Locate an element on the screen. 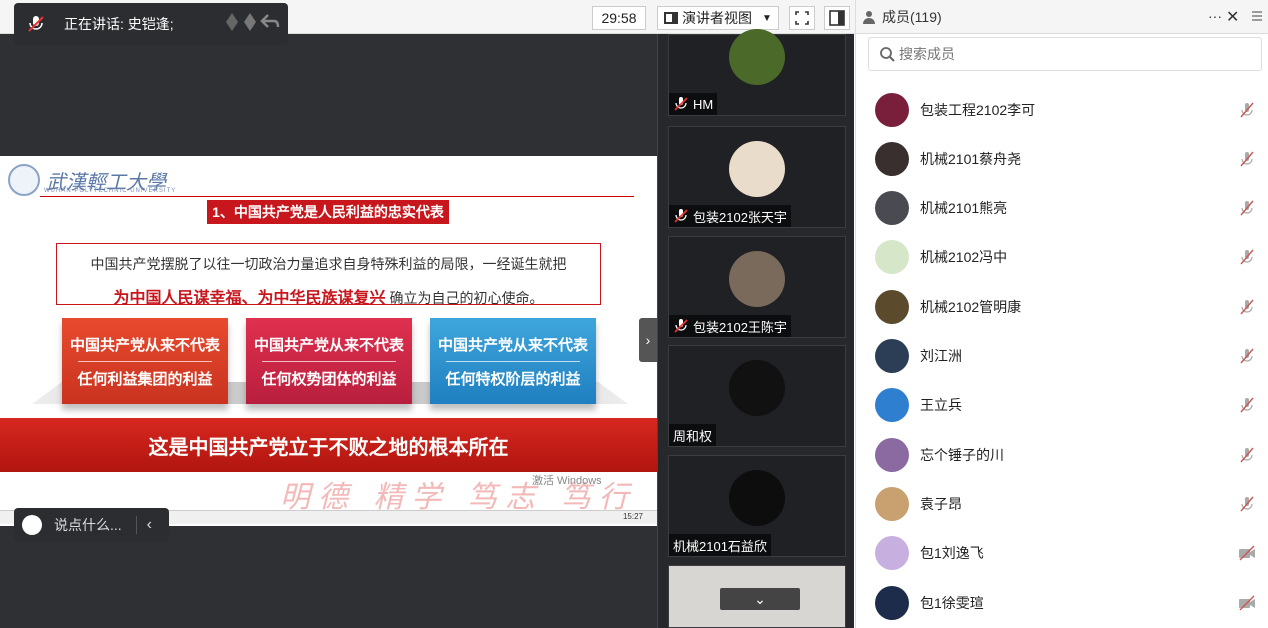 This screenshot has height=628, width=1268. video-tile: HM is located at coordinates (757, 72).